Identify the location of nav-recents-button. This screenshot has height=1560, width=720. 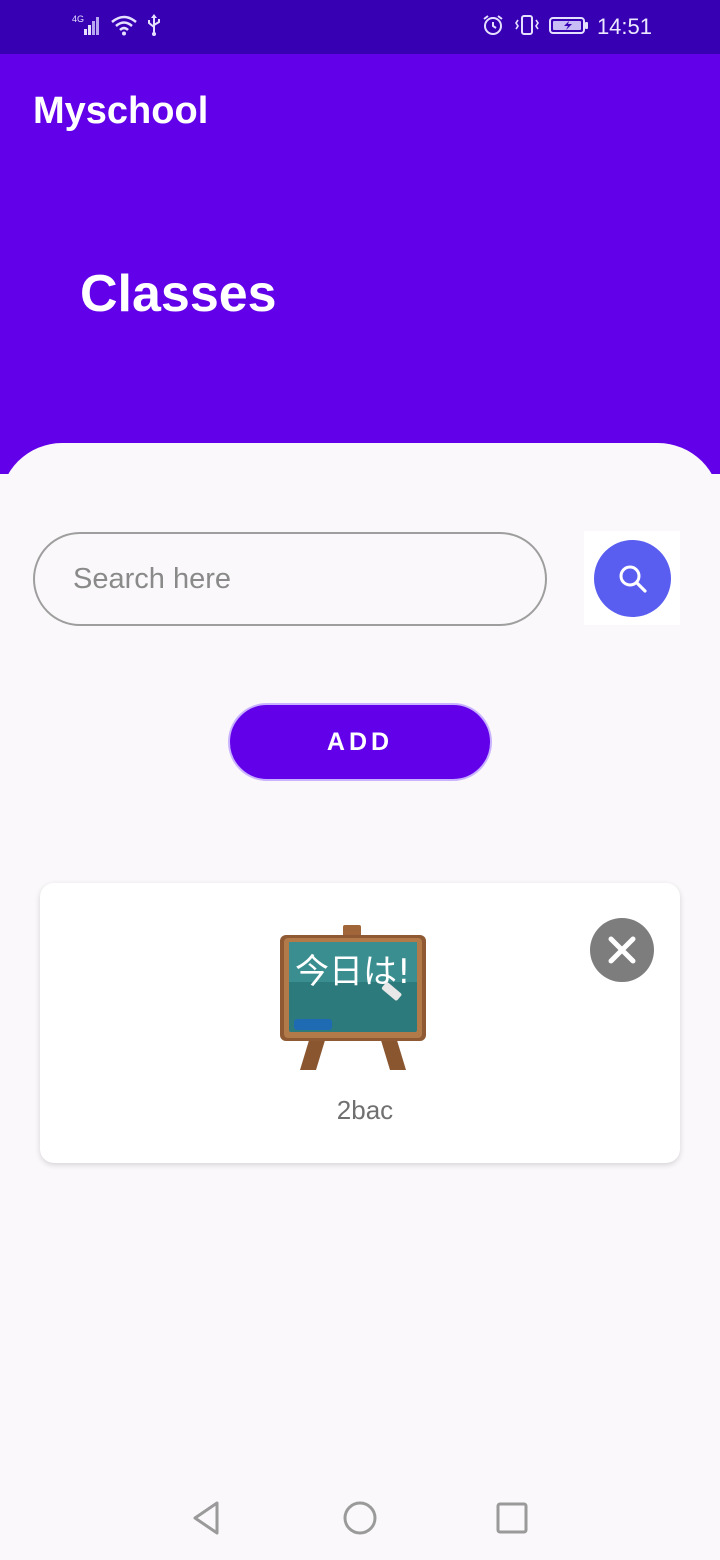
(512, 1518).